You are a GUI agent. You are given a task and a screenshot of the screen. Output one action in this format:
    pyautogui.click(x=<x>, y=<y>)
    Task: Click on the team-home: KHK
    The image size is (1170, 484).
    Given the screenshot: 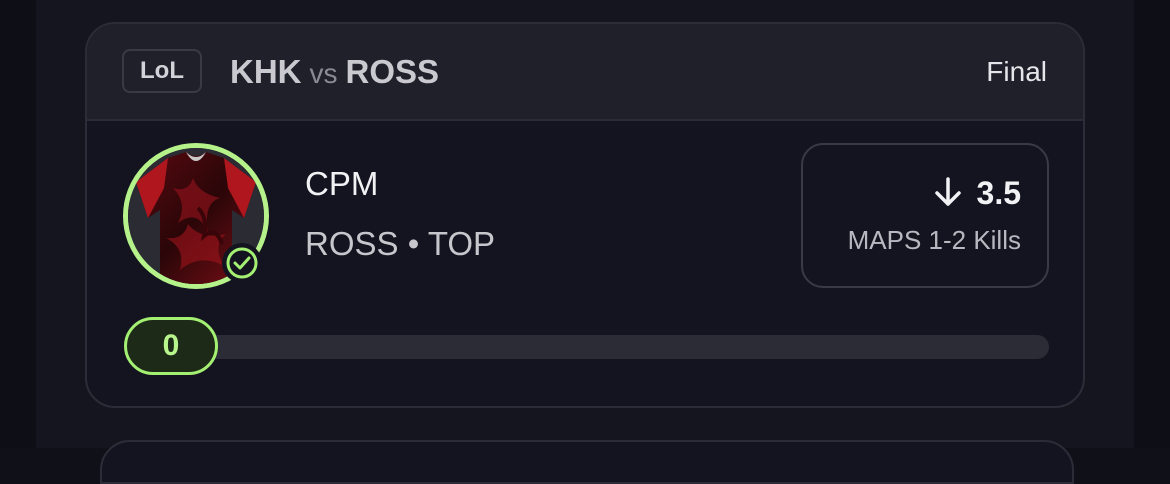 What is the action you would take?
    pyautogui.click(x=266, y=71)
    